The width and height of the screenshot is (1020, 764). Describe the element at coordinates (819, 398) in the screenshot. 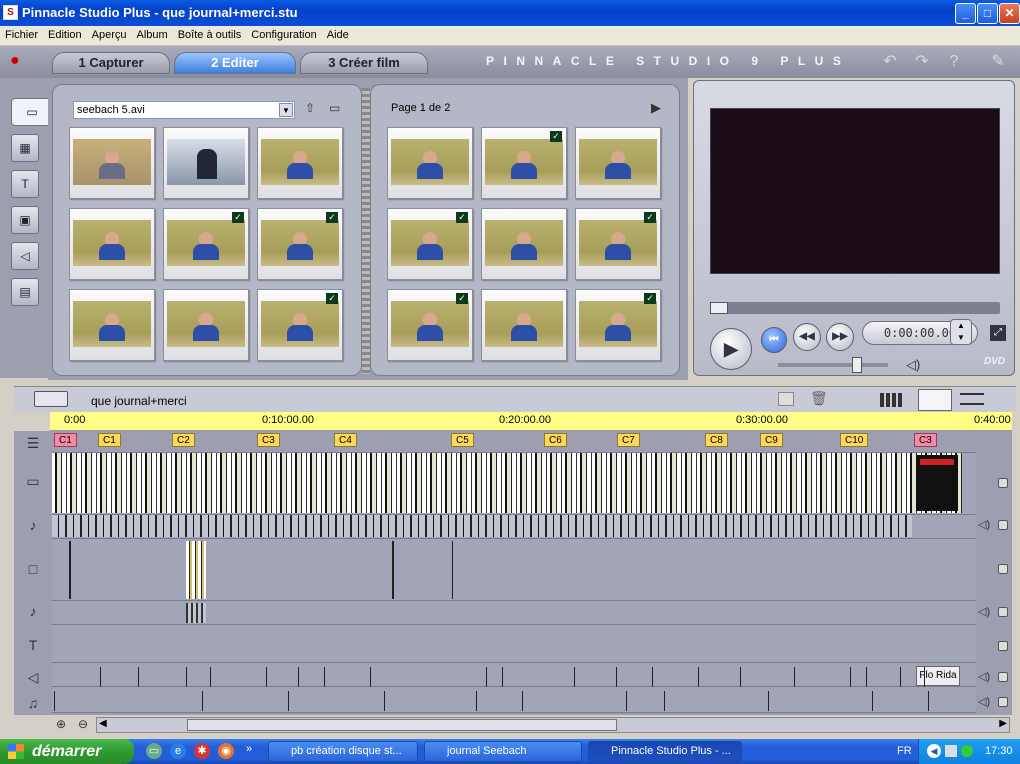

I see `trash-icon: 🗑` at that location.